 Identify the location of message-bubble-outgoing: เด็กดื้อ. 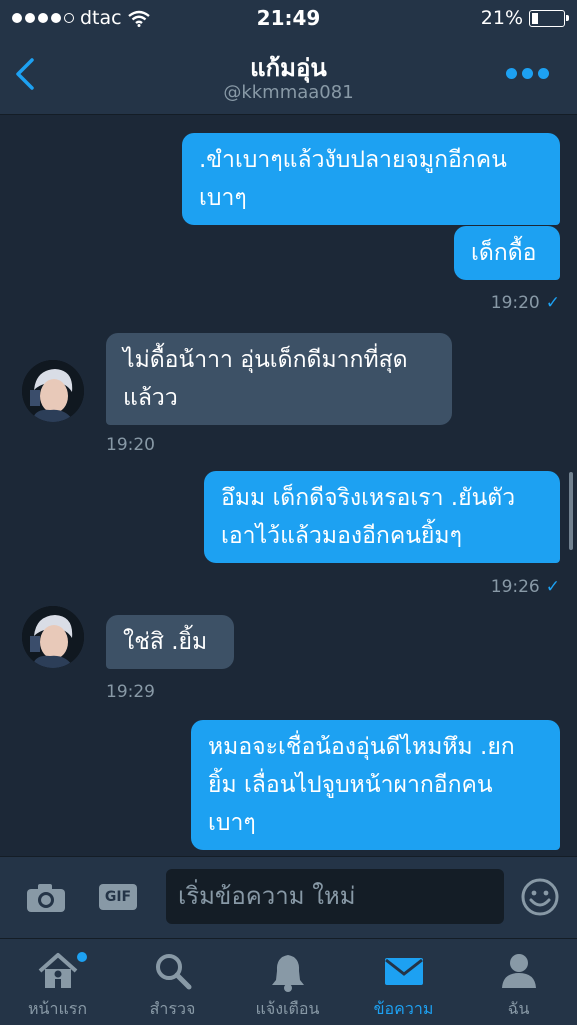
(507, 253).